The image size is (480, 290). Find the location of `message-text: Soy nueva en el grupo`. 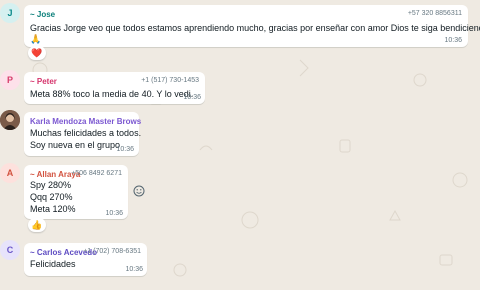

message-text: Soy nueva en el grupo is located at coordinates (75, 145).